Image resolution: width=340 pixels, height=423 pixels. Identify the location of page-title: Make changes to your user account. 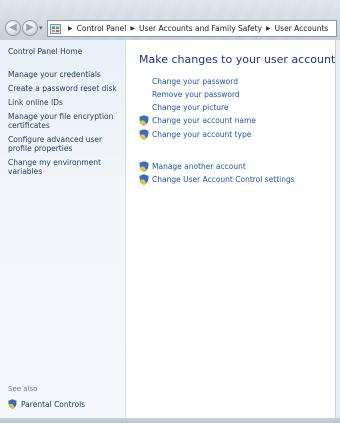
(237, 59).